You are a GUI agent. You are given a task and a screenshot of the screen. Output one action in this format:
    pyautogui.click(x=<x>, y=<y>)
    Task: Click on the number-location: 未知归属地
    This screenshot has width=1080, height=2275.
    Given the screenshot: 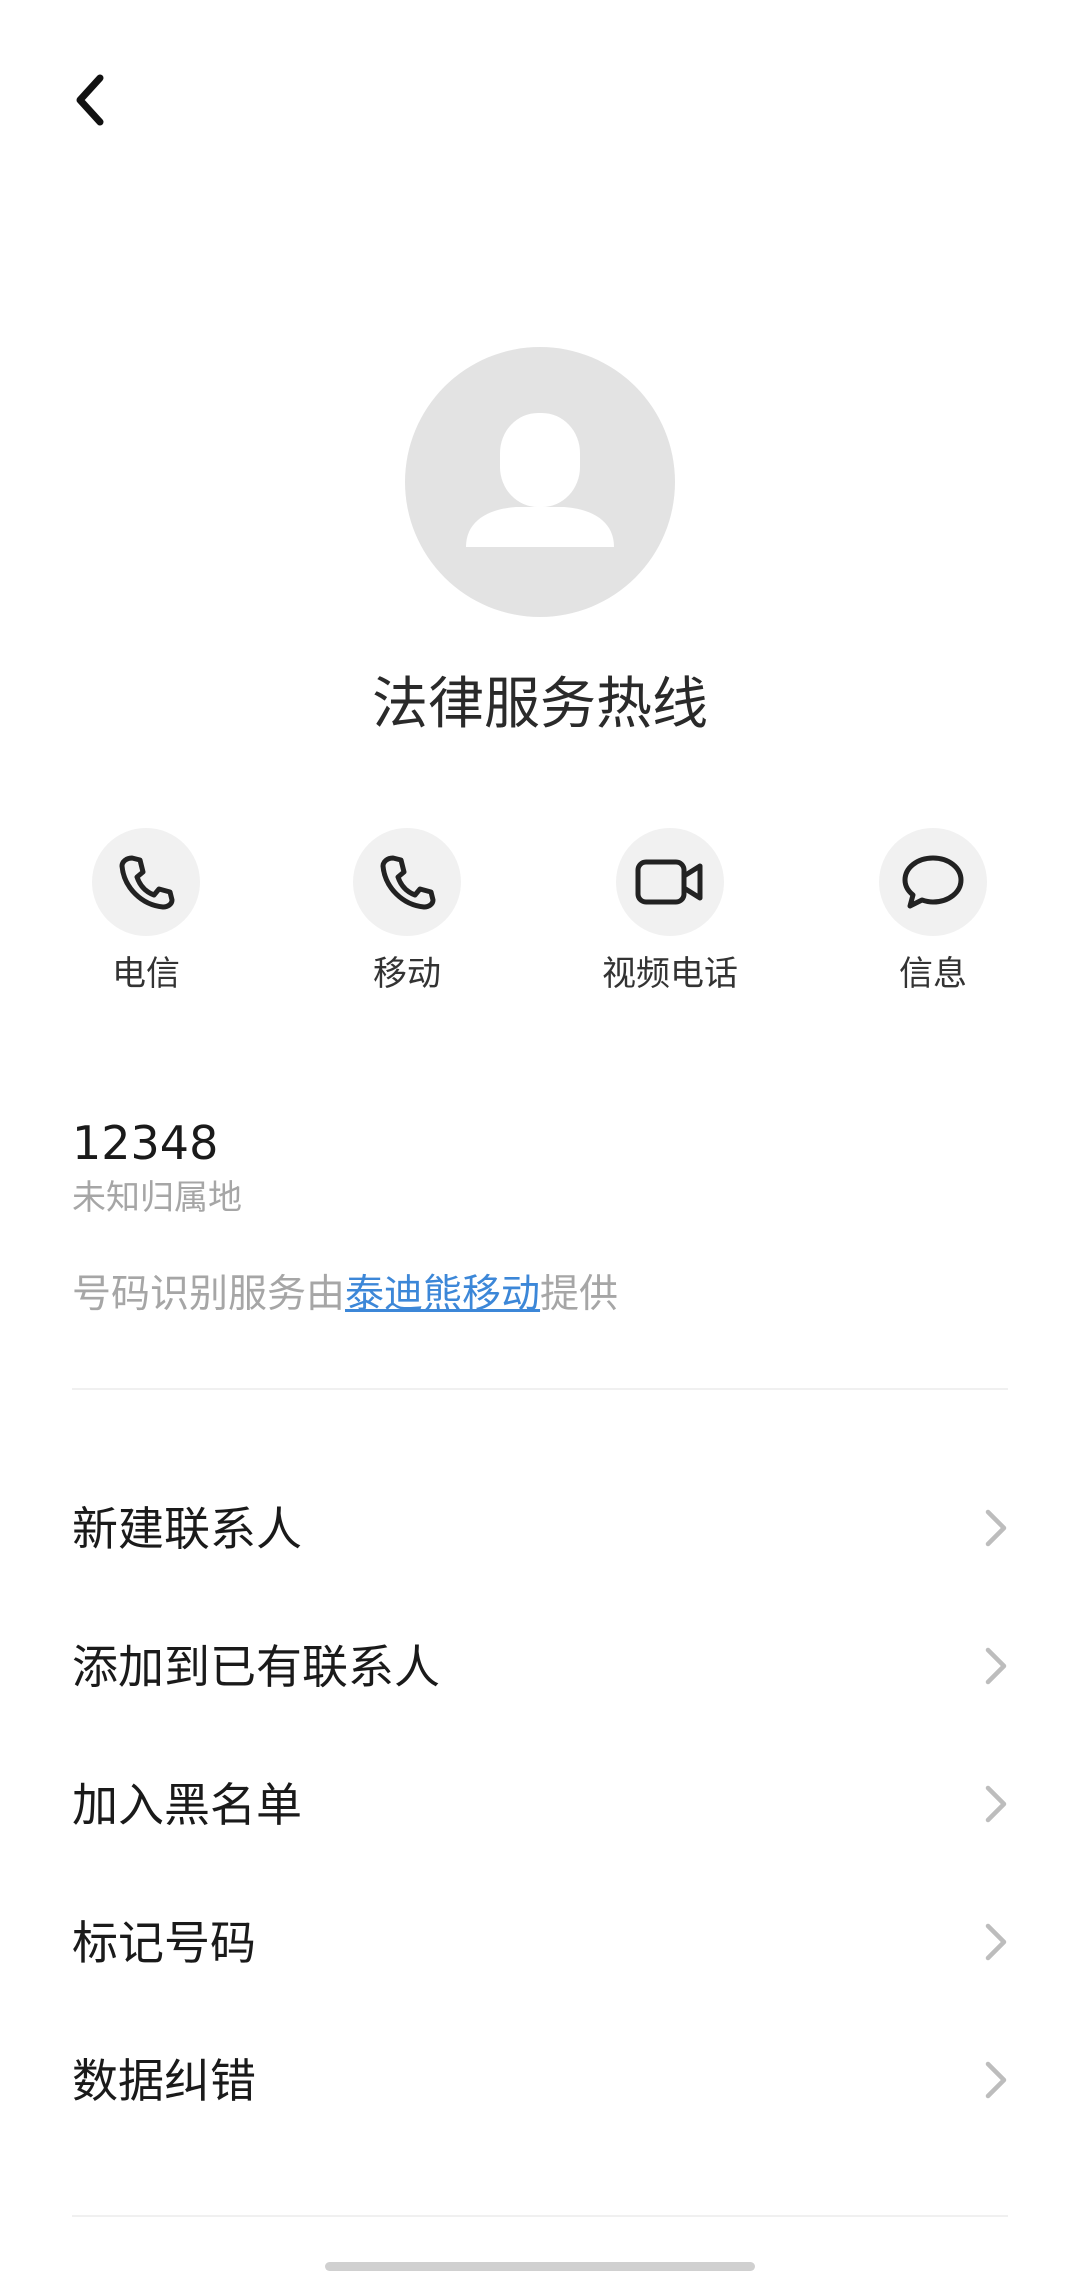 What is the action you would take?
    pyautogui.click(x=157, y=1198)
    